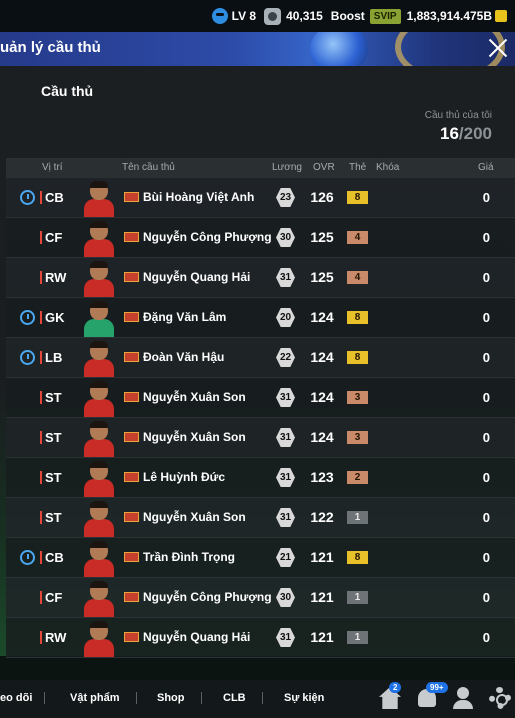  Describe the element at coordinates (449, 133) in the screenshot. I see `player-count-current: 16` at that location.